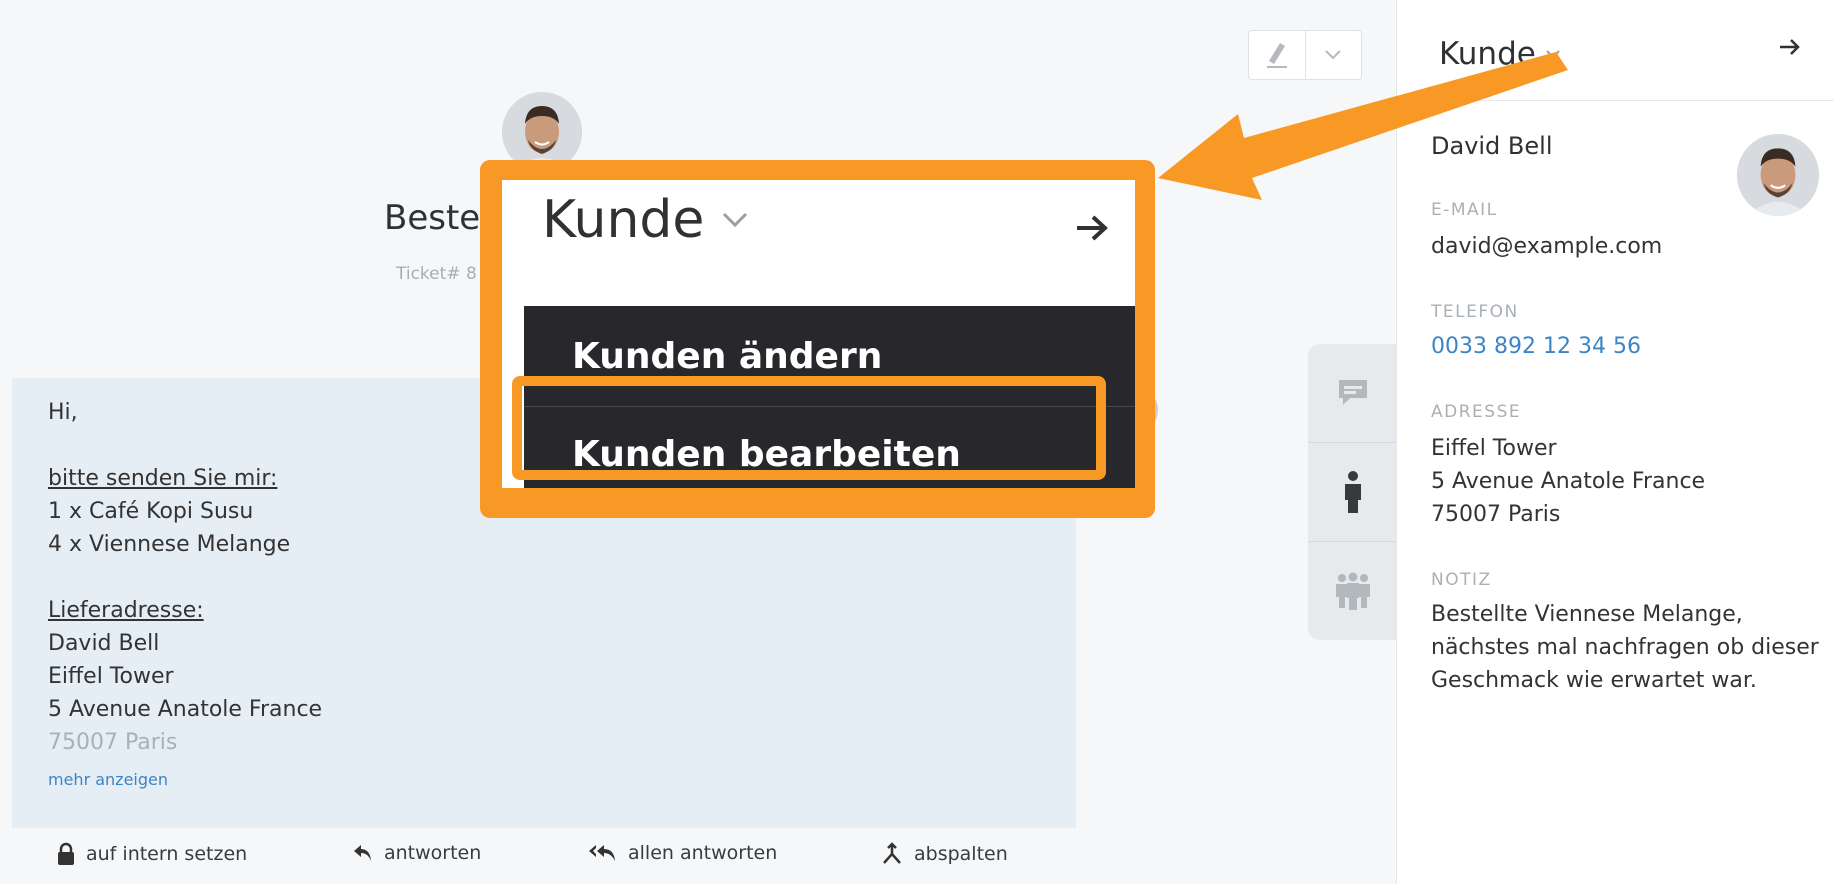 This screenshot has height=884, width=1834. I want to click on sidebar-header: Kunde, so click(1615, 50).